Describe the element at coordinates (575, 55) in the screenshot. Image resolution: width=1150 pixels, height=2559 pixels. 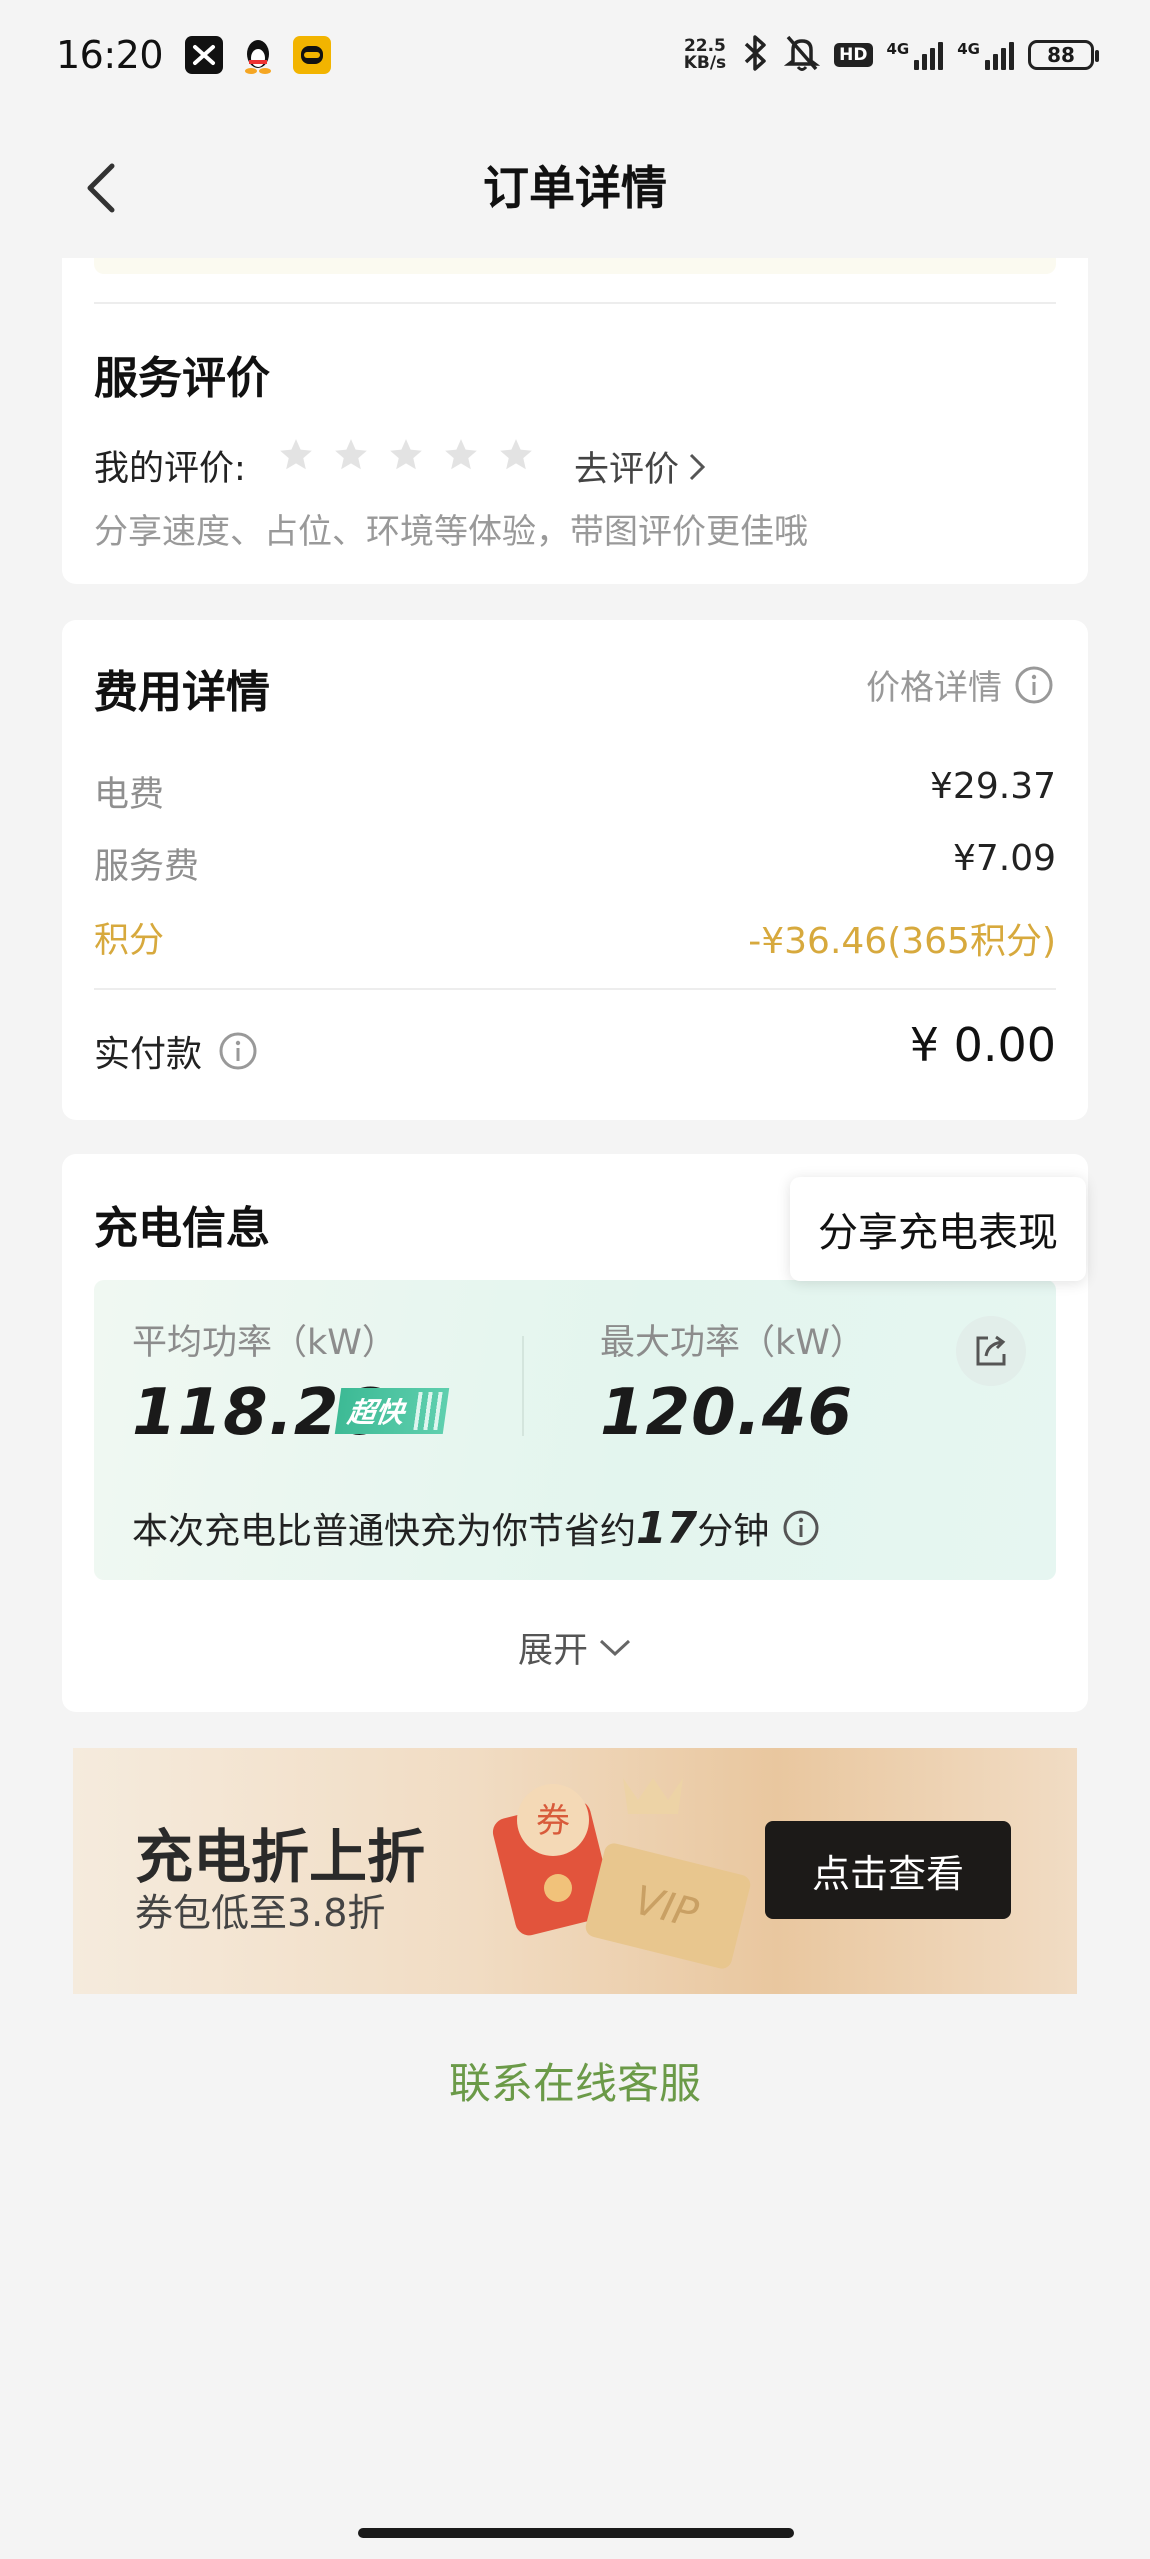
I see `status-bar: 16:20 22.5 KB/s HD 4G 4G 88` at that location.